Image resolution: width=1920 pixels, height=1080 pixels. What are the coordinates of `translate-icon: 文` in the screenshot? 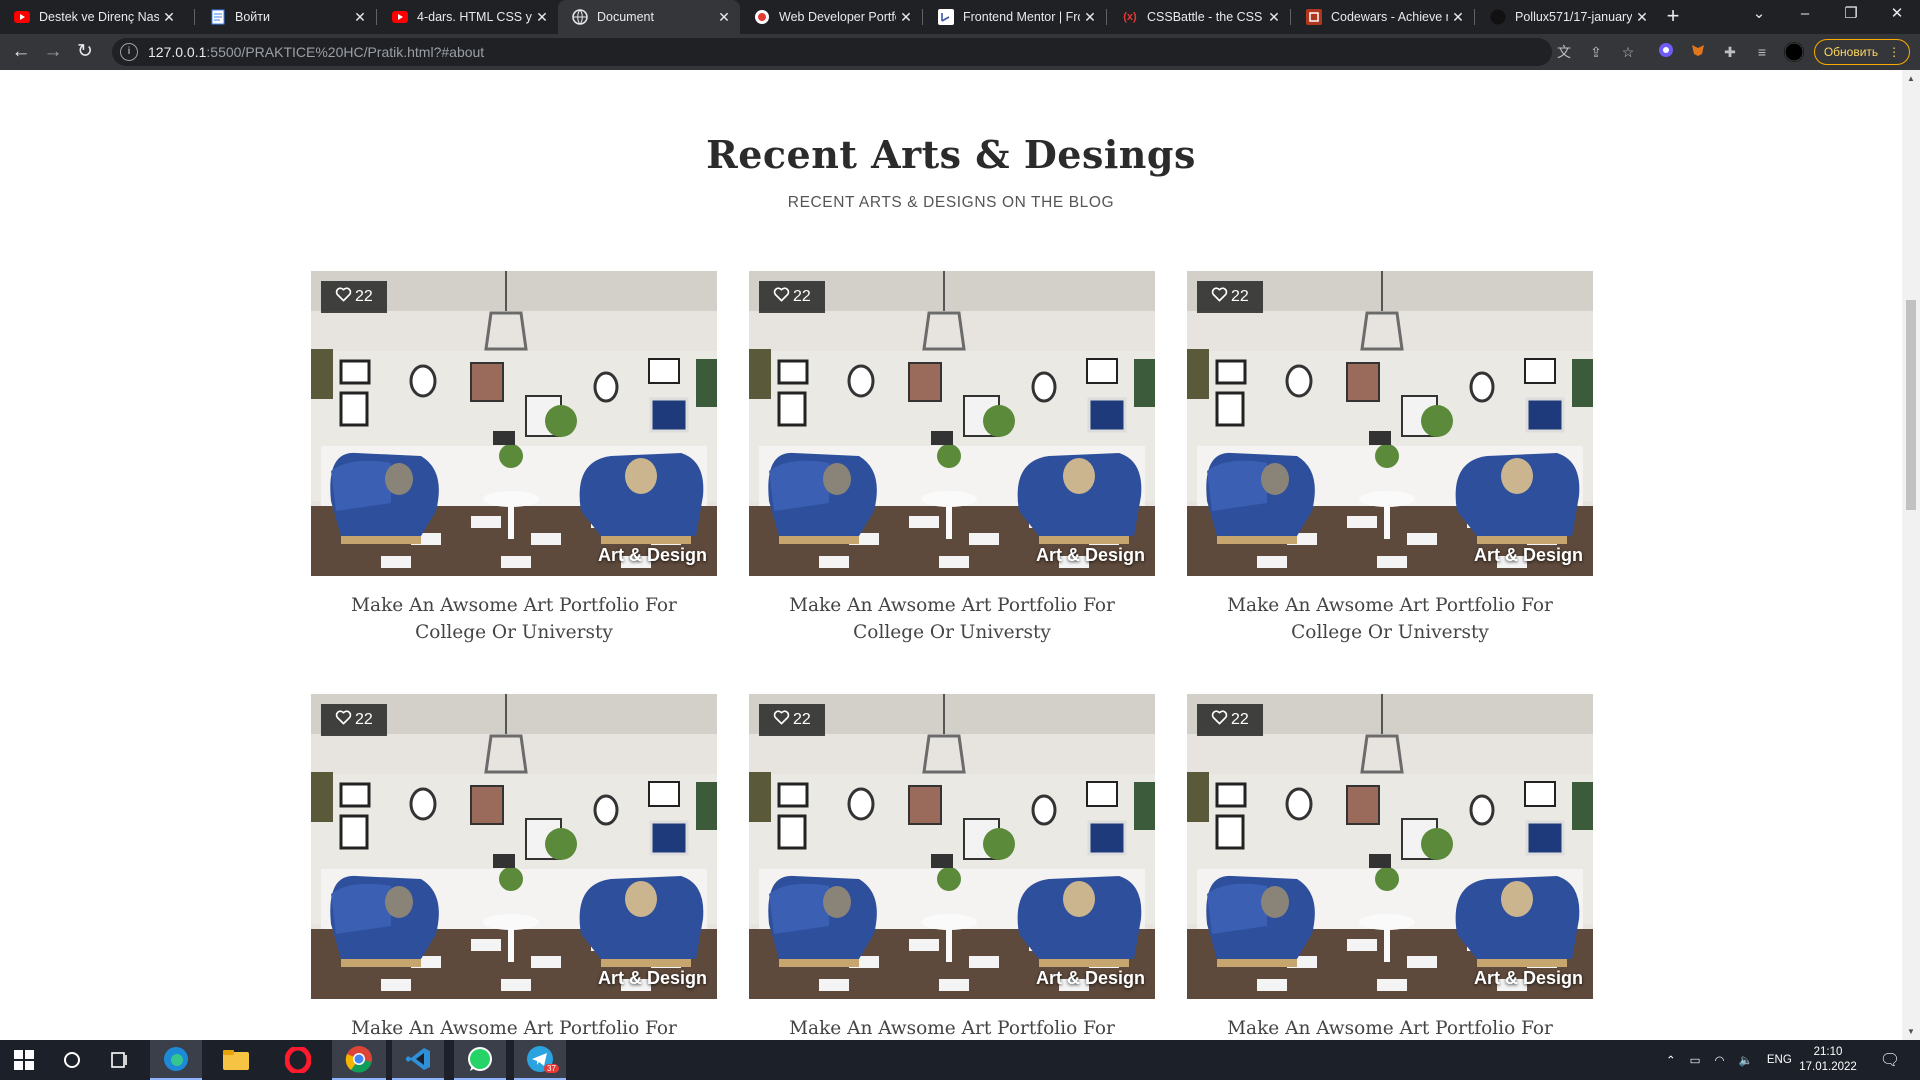 It's located at (1564, 52).